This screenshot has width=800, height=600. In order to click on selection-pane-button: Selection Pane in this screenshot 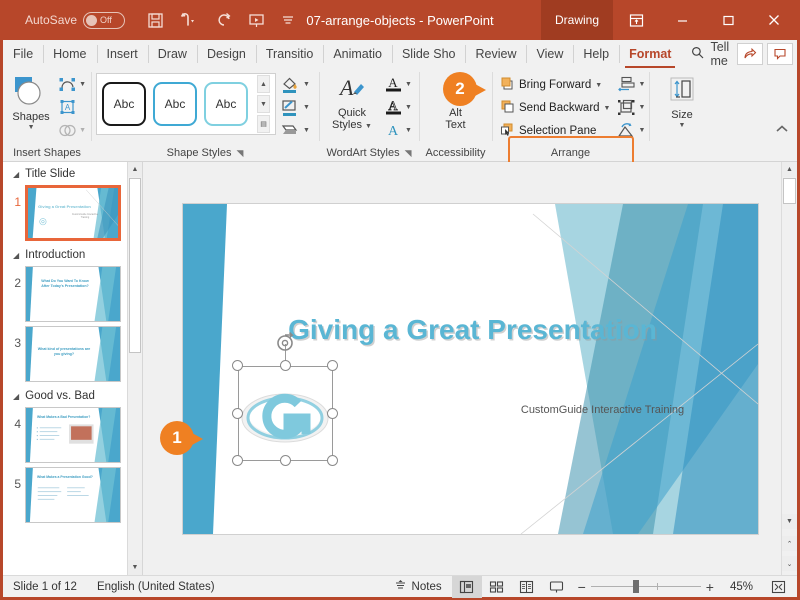, I will do `click(555, 131)`.